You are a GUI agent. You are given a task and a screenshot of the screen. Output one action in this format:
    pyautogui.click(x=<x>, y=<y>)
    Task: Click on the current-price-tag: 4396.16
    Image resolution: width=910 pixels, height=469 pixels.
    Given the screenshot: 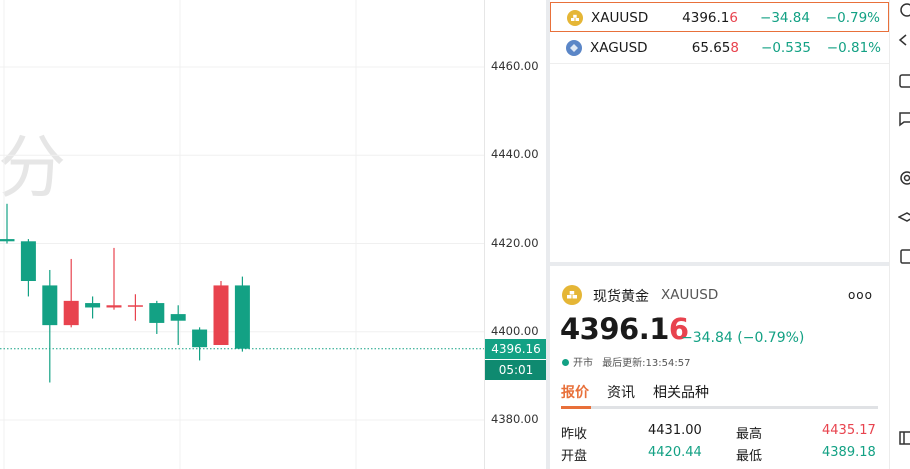 What is the action you would take?
    pyautogui.click(x=516, y=349)
    